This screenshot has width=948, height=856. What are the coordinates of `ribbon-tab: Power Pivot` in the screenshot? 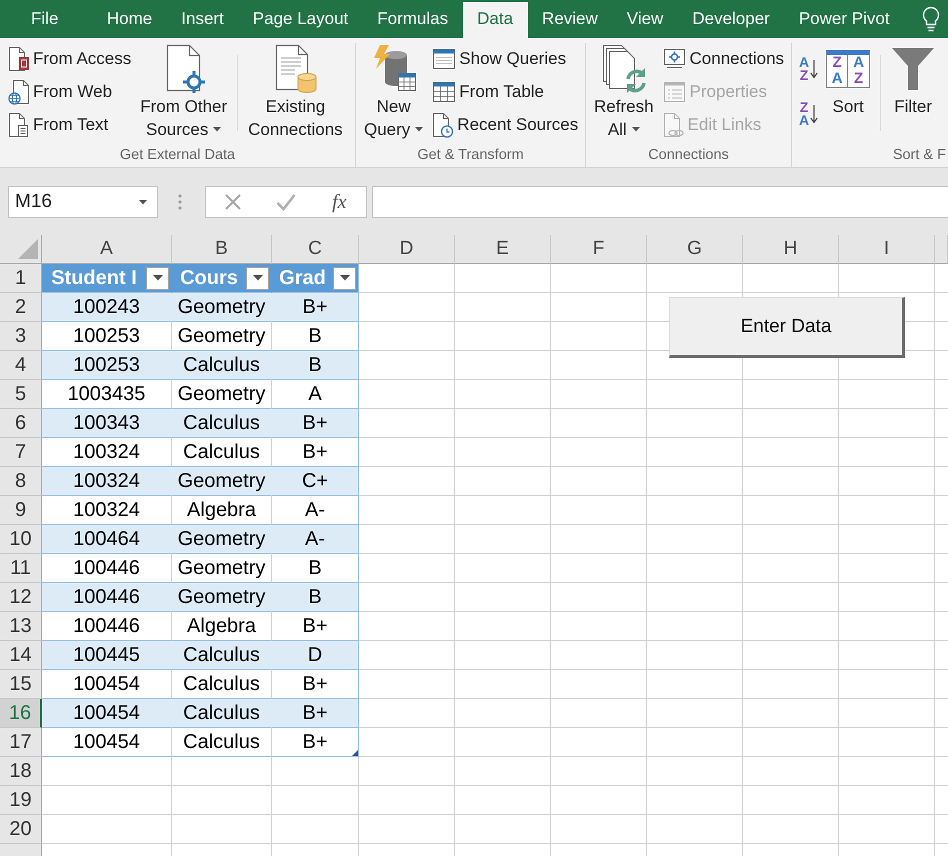 It's located at (844, 20).